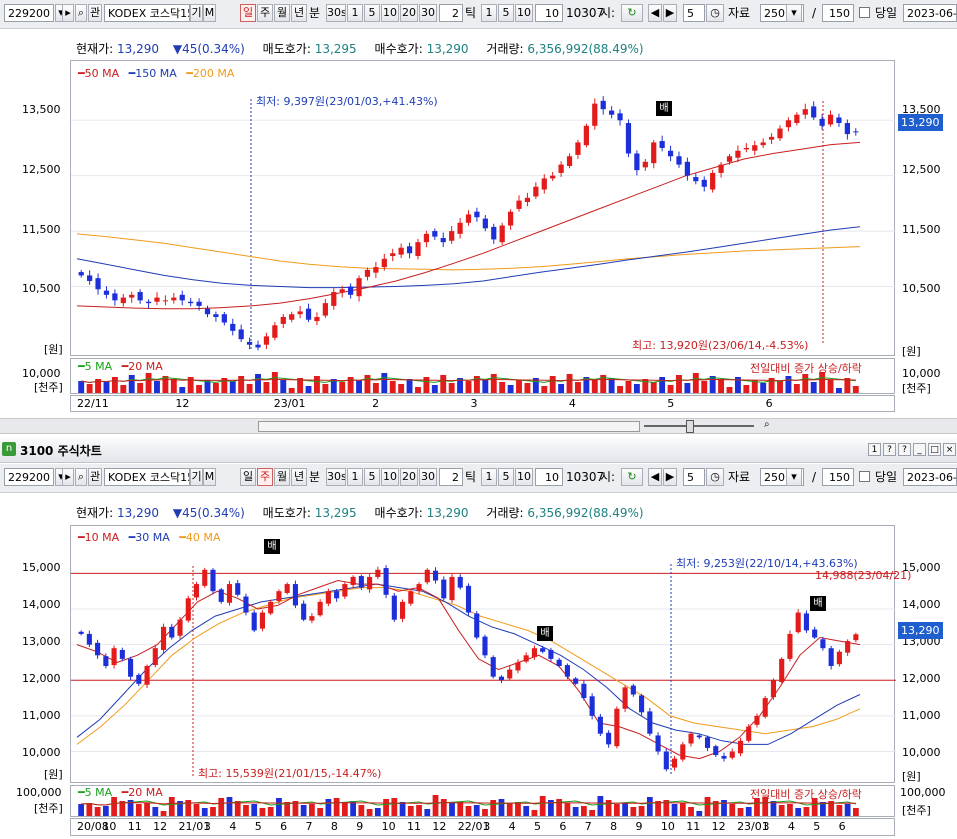 The width and height of the screenshot is (957, 839). What do you see at coordinates (196, 477) in the screenshot?
I see `qi-button-2: 기` at bounding box center [196, 477].